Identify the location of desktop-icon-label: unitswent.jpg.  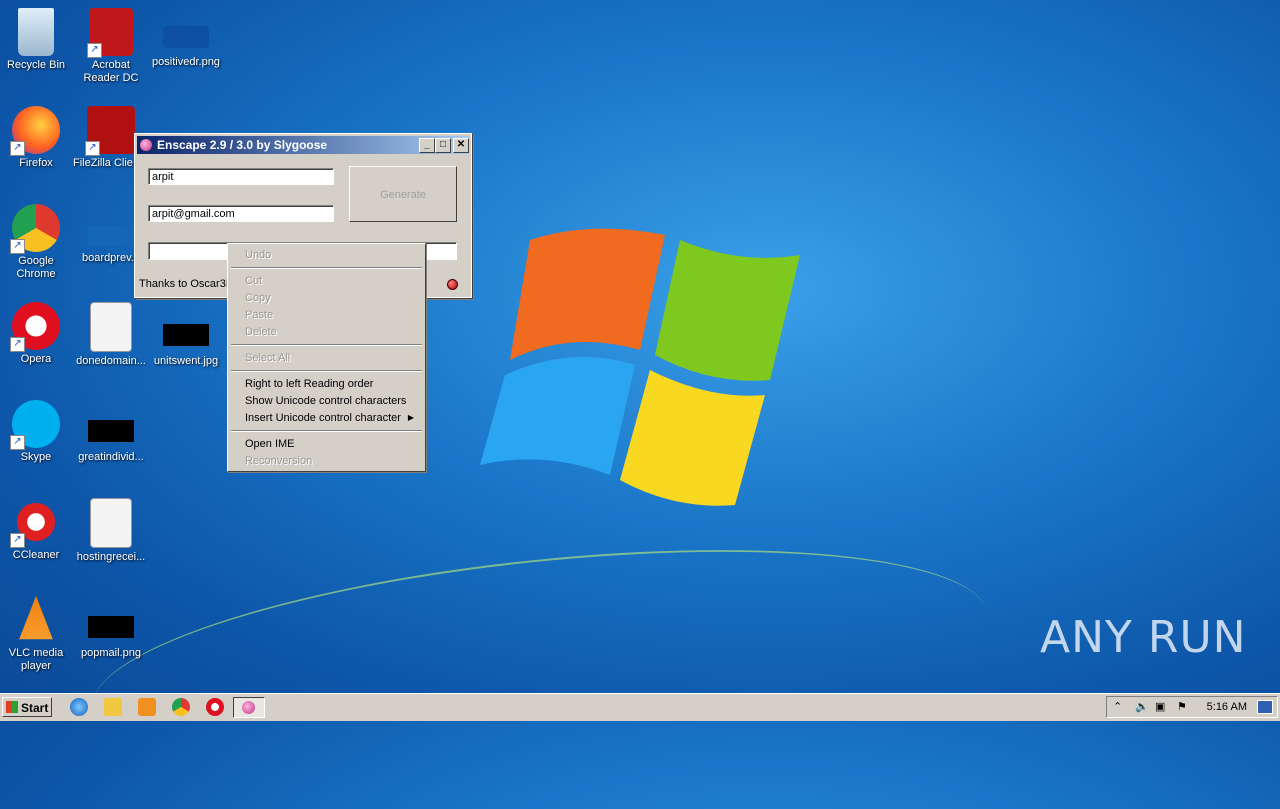
(186, 361).